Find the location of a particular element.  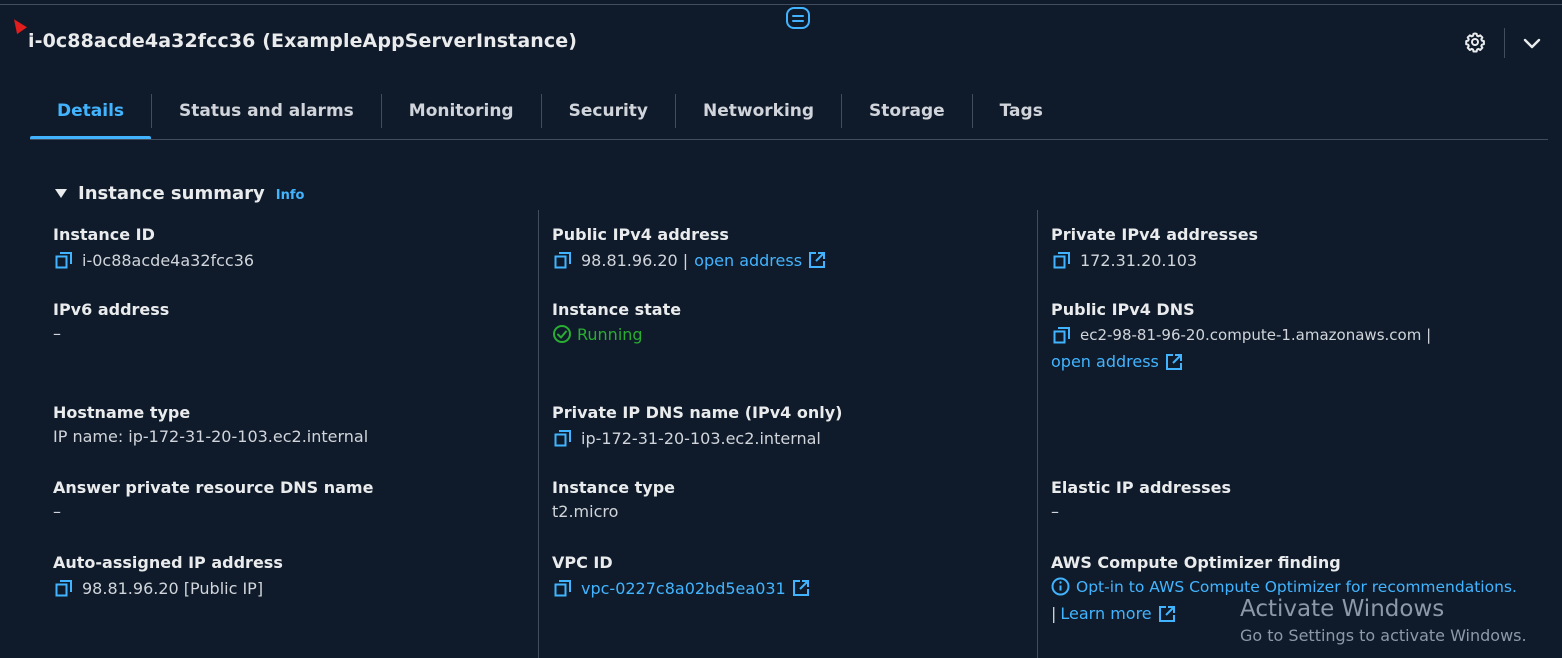

watermark-title: Activate Windows is located at coordinates (1342, 609).